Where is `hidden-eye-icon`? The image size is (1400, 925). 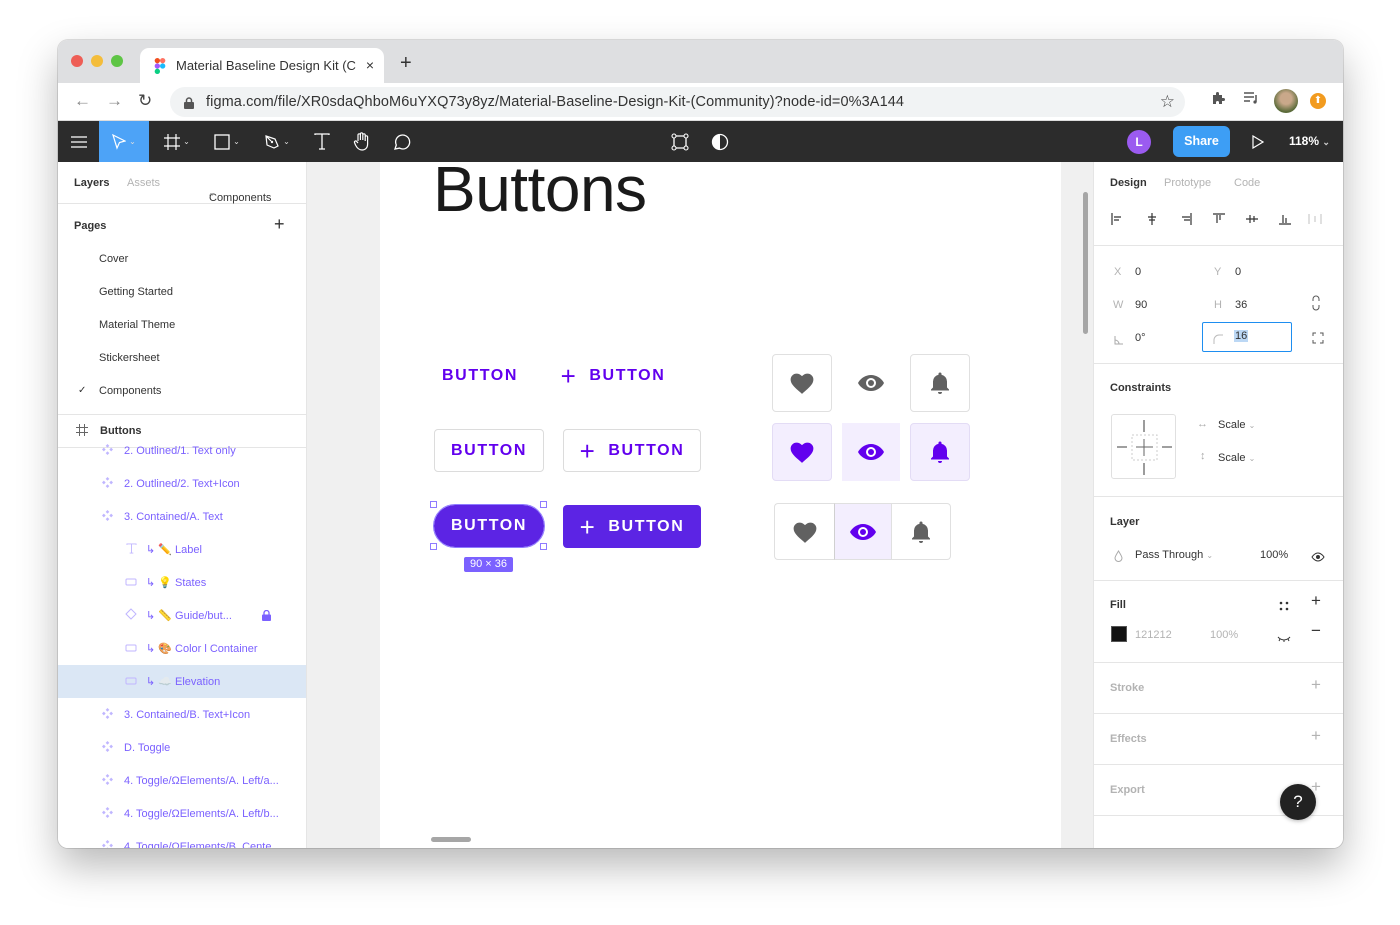 hidden-eye-icon is located at coordinates (1284, 639).